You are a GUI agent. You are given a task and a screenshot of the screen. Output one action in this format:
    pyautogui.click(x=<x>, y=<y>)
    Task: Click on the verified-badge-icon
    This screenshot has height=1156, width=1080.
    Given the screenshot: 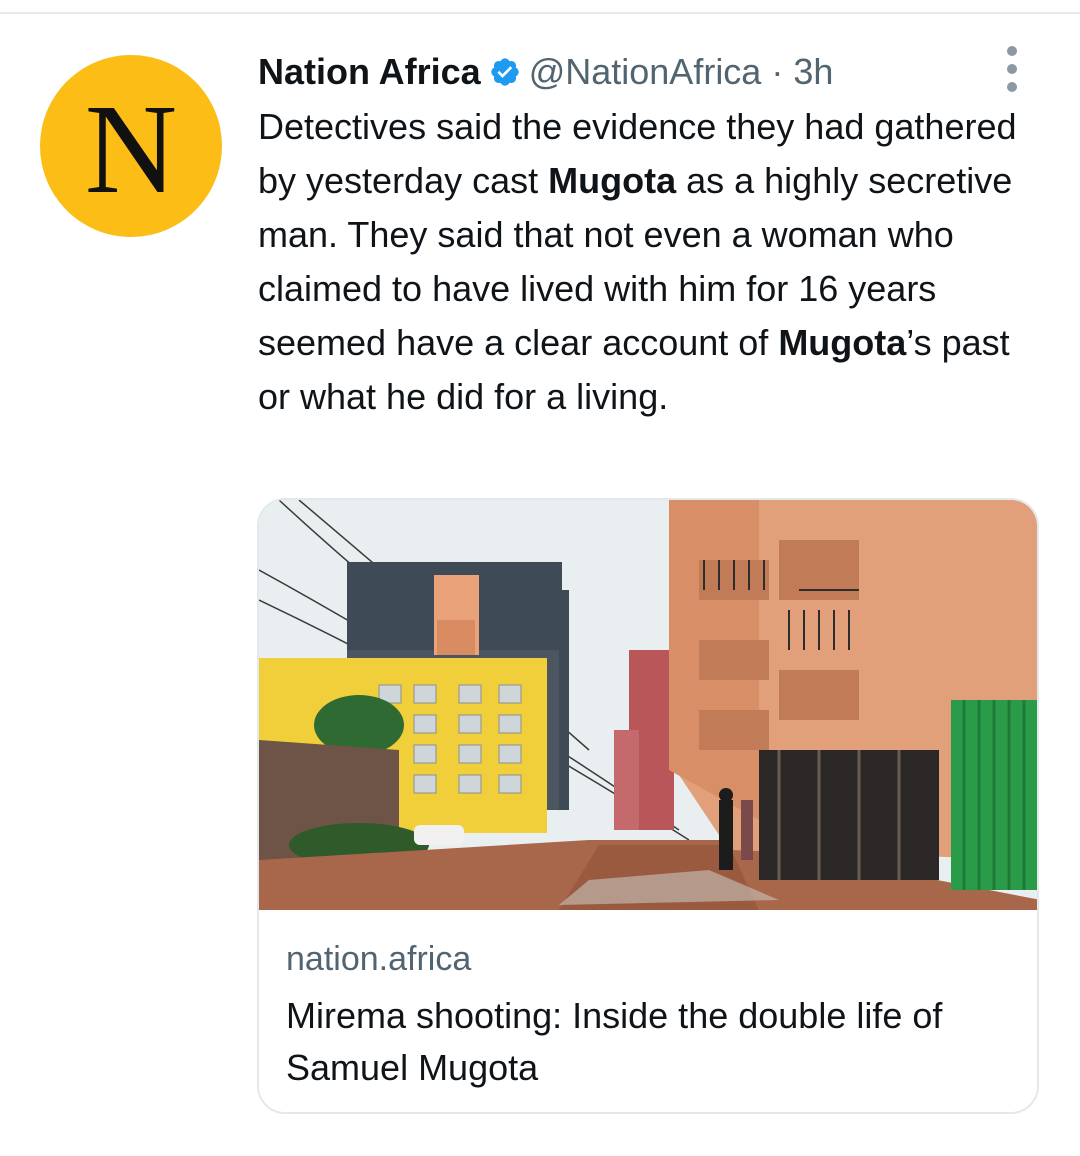 What is the action you would take?
    pyautogui.click(x=505, y=72)
    